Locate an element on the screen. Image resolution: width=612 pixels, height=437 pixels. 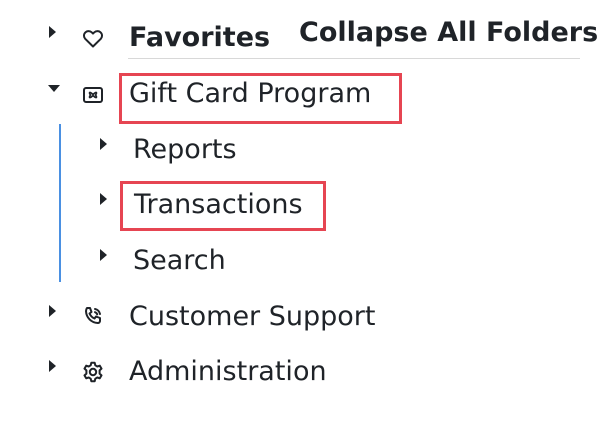
tree-item-favorites: Favorites is located at coordinates (135, 38).